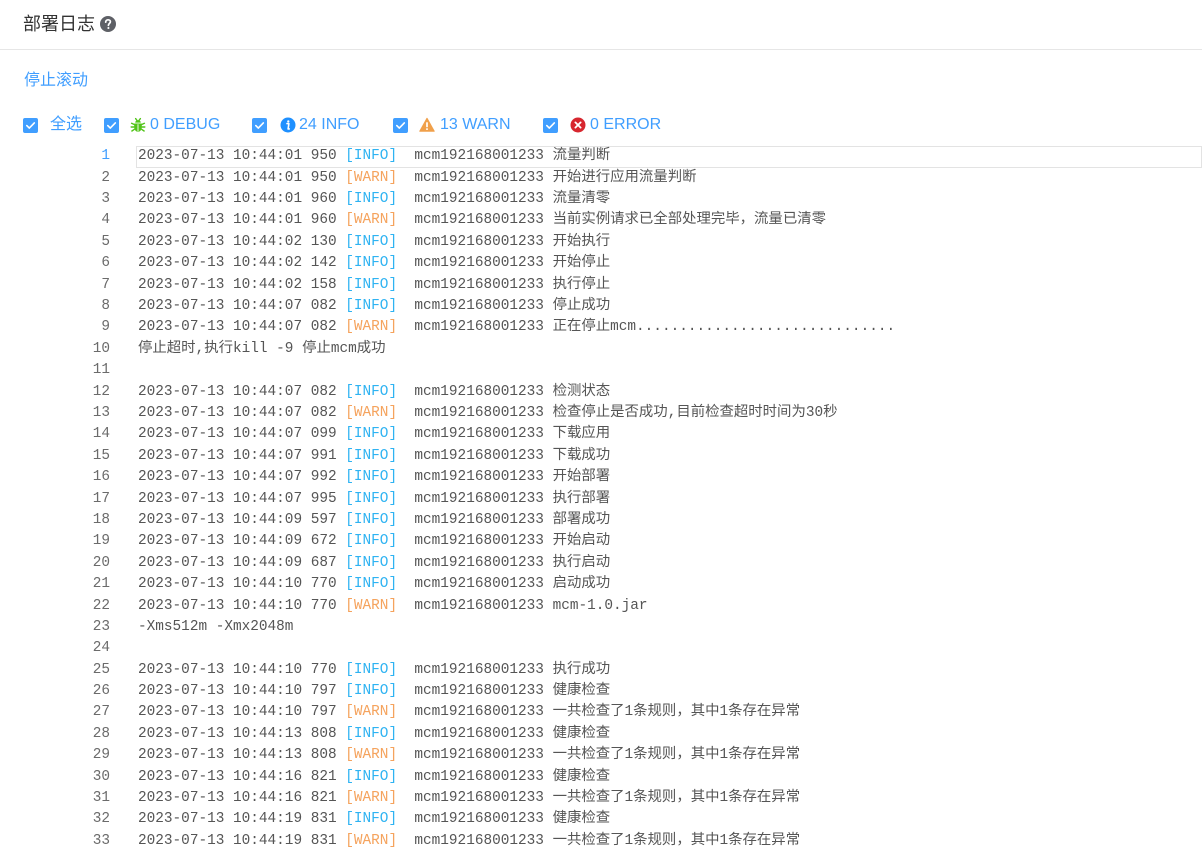  I want to click on filter-info: 24 INFO, so click(305, 125).